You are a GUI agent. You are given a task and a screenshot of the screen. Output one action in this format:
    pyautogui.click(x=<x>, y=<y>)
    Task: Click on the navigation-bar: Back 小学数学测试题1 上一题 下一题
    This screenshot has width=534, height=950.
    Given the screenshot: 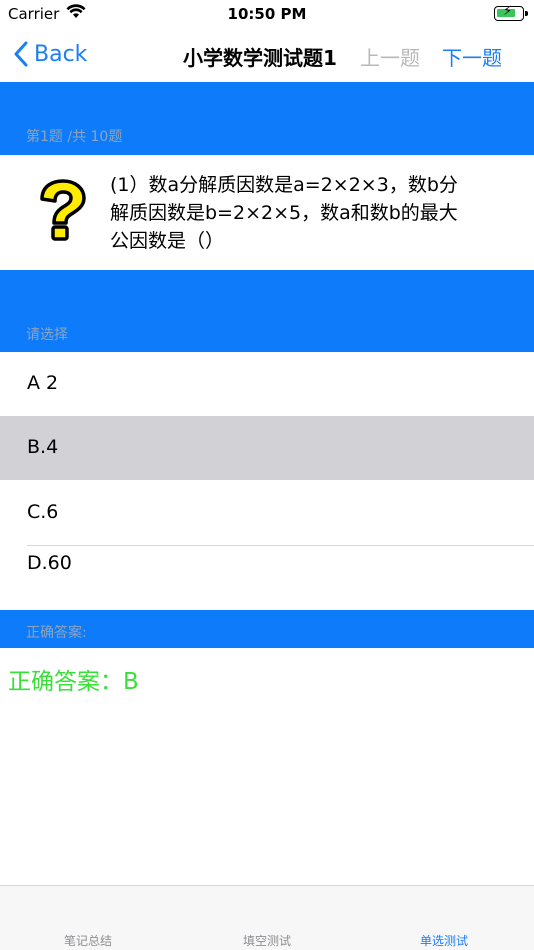 What is the action you would take?
    pyautogui.click(x=267, y=55)
    